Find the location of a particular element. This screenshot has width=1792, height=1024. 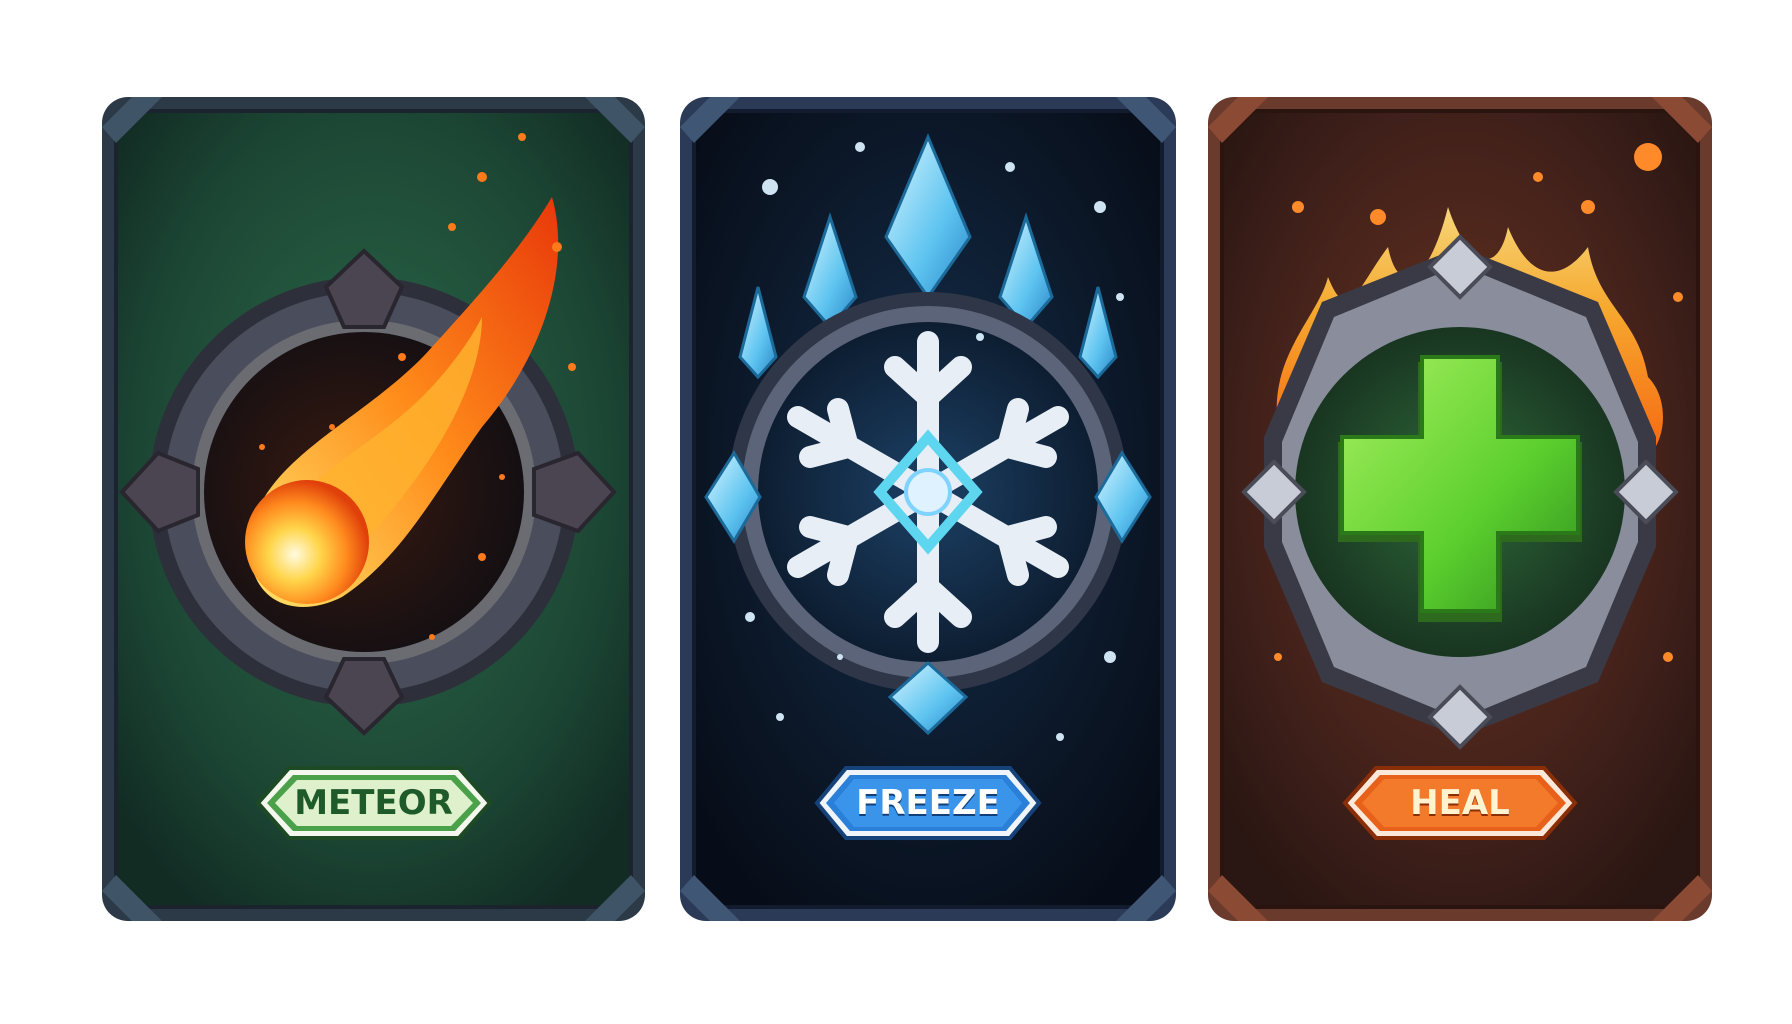

card-title: METEOR is located at coordinates (373, 803).